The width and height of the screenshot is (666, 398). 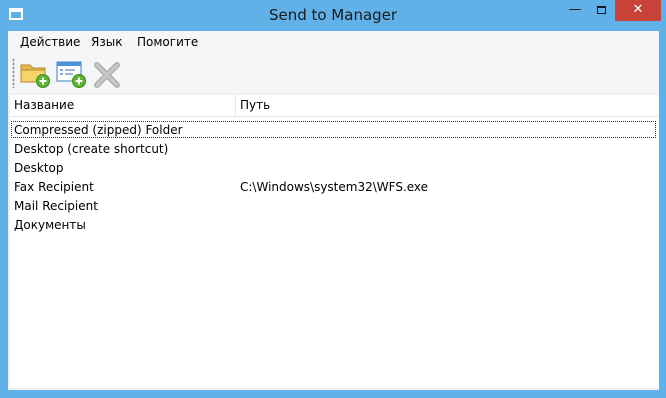 What do you see at coordinates (333, 42) in the screenshot?
I see `menu-bar: Действие Язык Помогите` at bounding box center [333, 42].